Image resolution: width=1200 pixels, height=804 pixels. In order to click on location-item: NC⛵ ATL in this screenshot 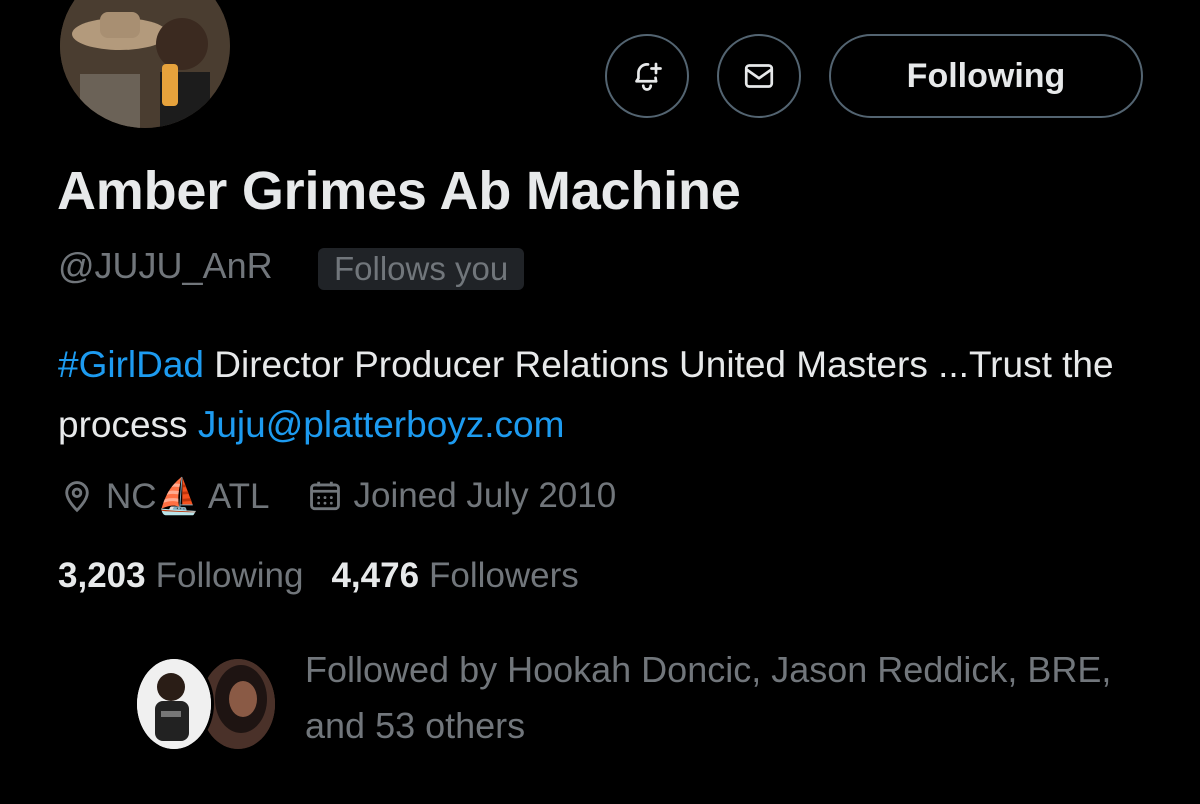, I will do `click(164, 496)`.